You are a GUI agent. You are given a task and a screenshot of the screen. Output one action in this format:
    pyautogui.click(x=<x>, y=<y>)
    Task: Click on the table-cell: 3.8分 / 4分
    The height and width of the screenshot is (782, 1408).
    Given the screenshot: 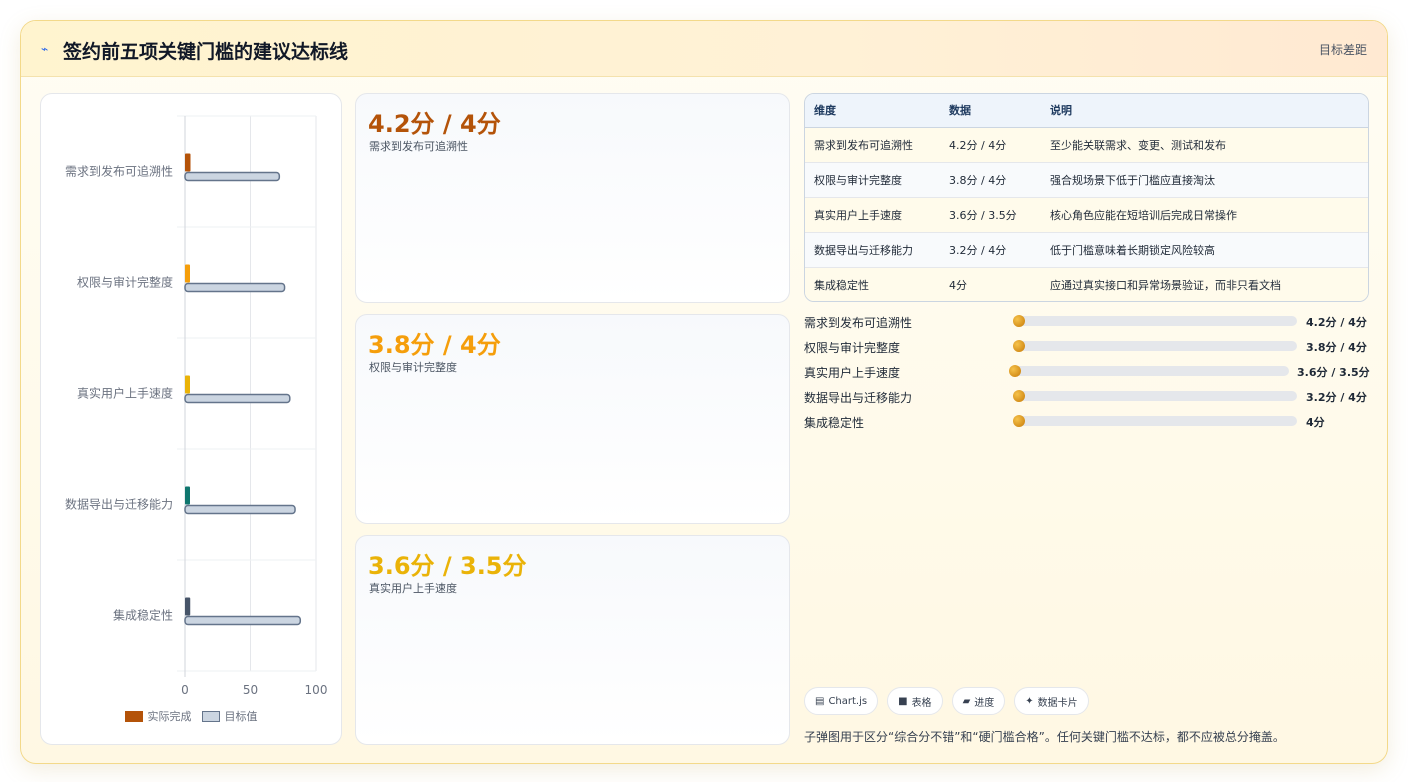 What is the action you would take?
    pyautogui.click(x=990, y=180)
    